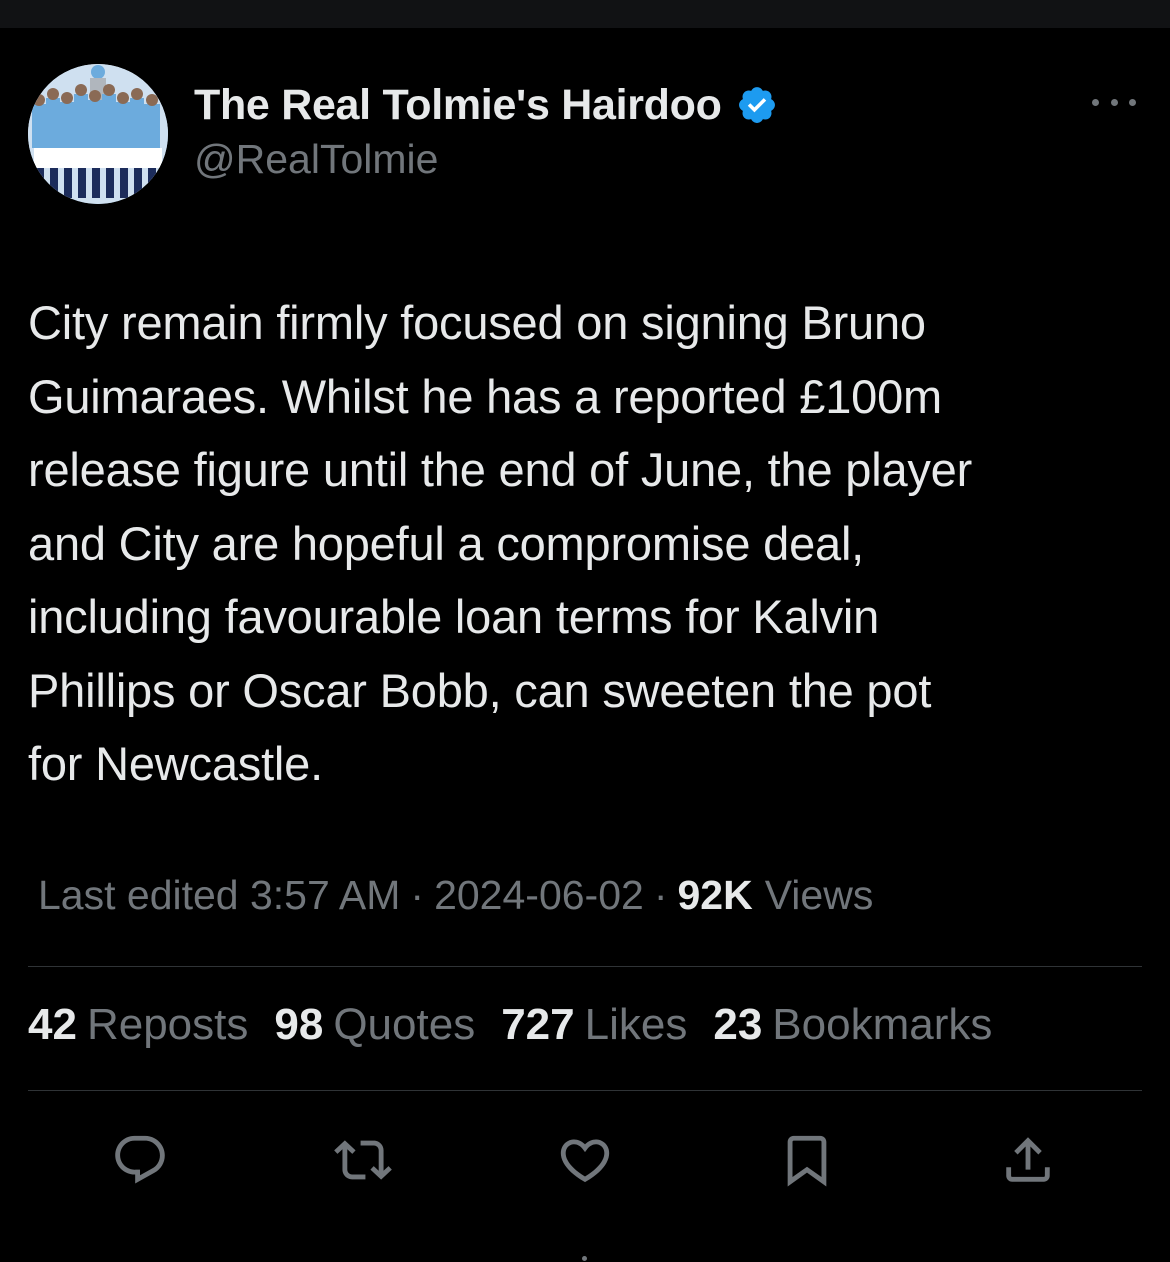 The image size is (1170, 1262). I want to click on stat-bookmarks: 23 Bookmarks, so click(852, 1025).